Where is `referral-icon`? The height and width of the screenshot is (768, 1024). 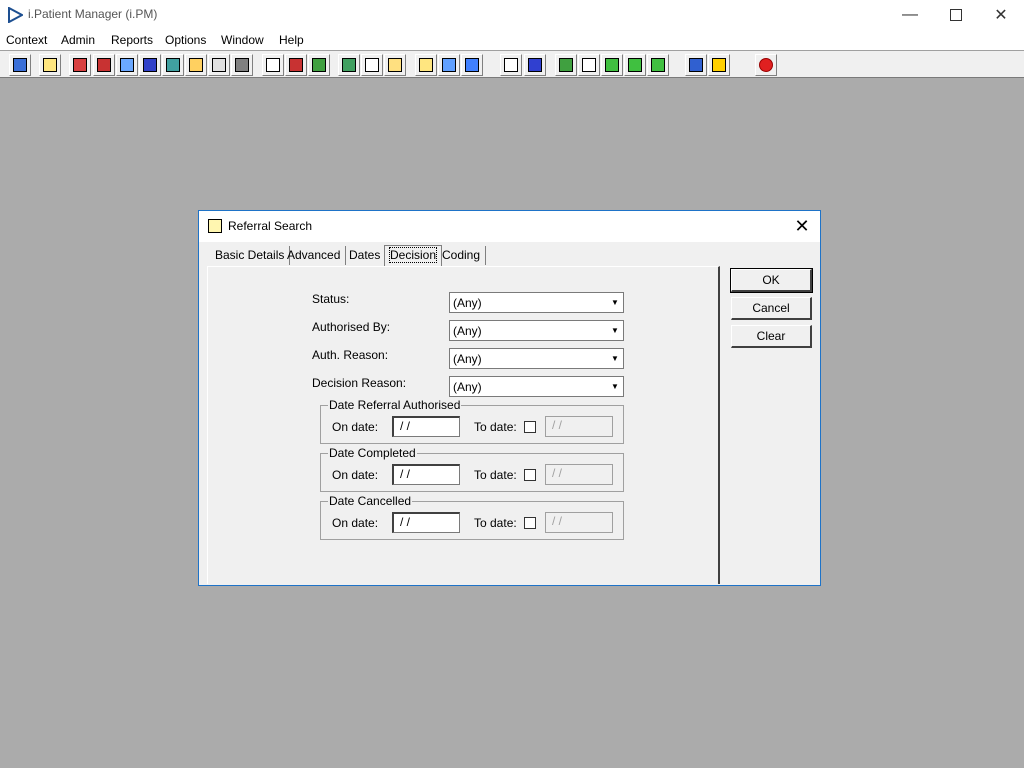 referral-icon is located at coordinates (215, 226).